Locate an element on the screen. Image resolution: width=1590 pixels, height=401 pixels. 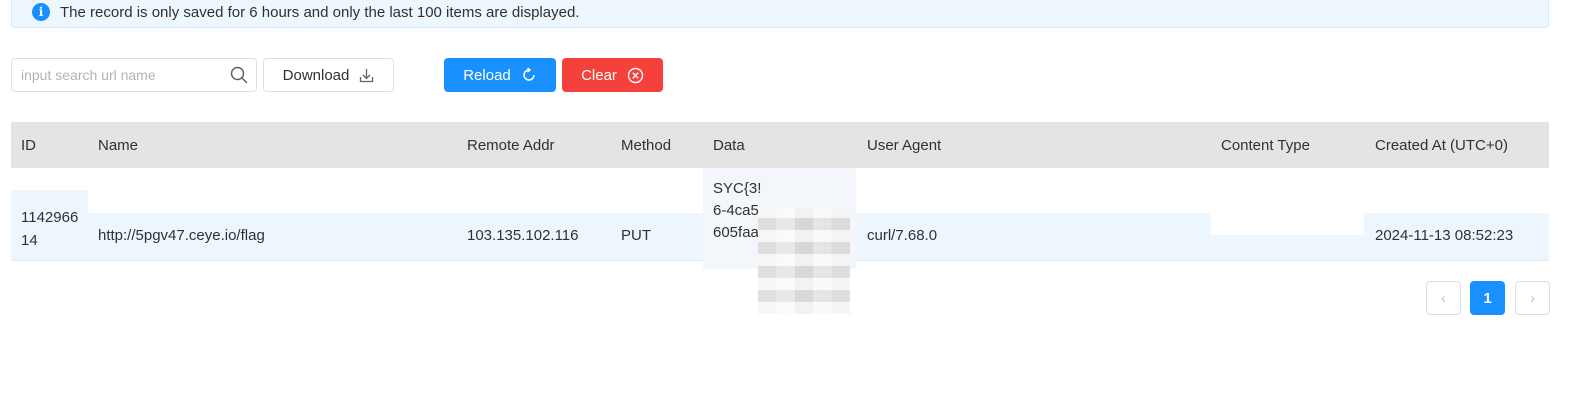
download-button: Download is located at coordinates (328, 75).